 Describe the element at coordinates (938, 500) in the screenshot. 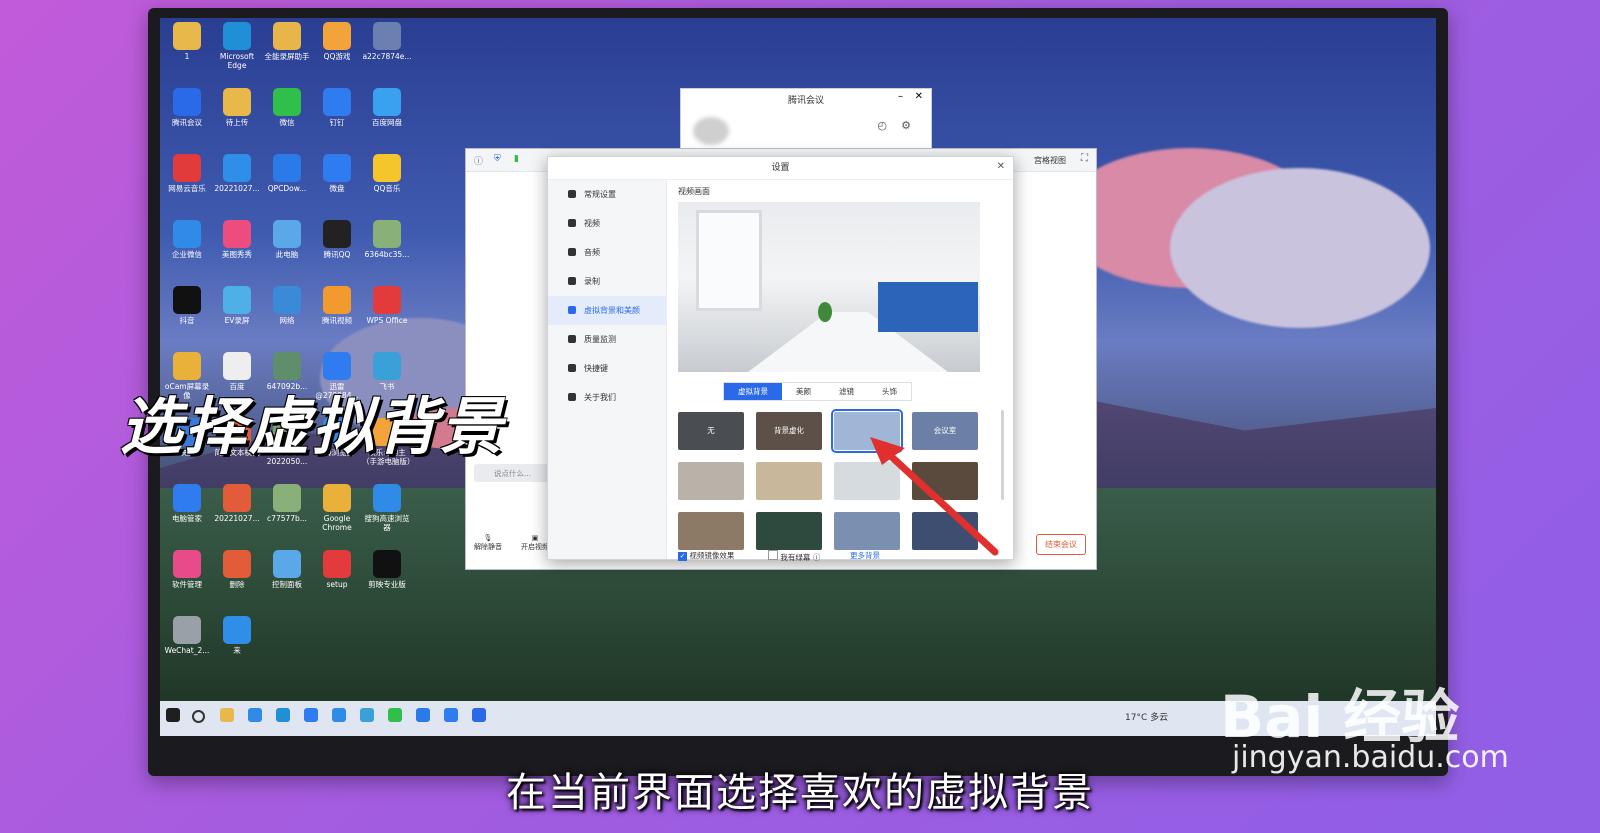

I see `arrow-shaft` at that location.